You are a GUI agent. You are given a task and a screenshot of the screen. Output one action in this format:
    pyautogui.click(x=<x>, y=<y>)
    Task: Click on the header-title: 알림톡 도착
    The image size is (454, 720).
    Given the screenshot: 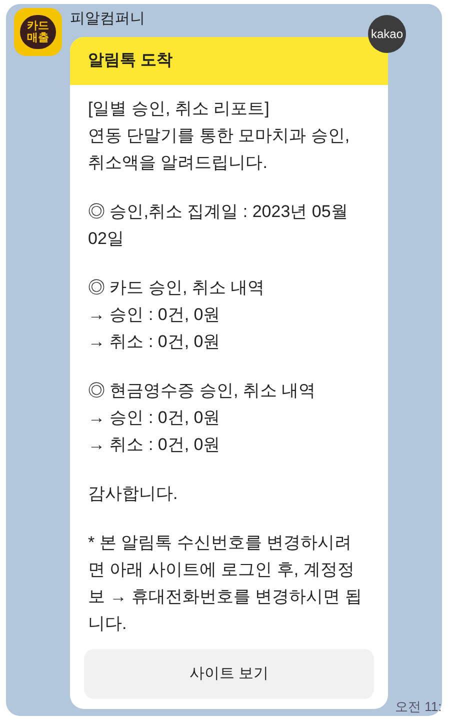 What is the action you would take?
    pyautogui.click(x=130, y=61)
    